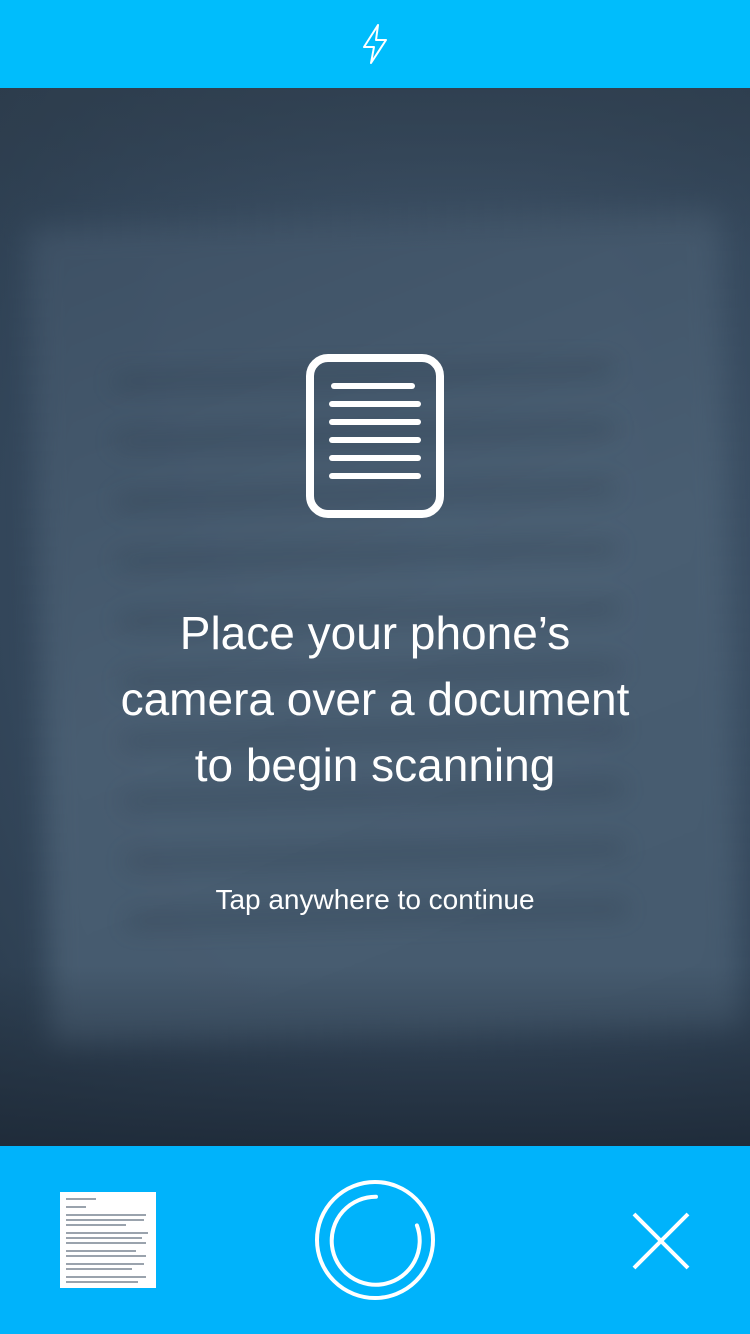  I want to click on flash-button, so click(375, 44).